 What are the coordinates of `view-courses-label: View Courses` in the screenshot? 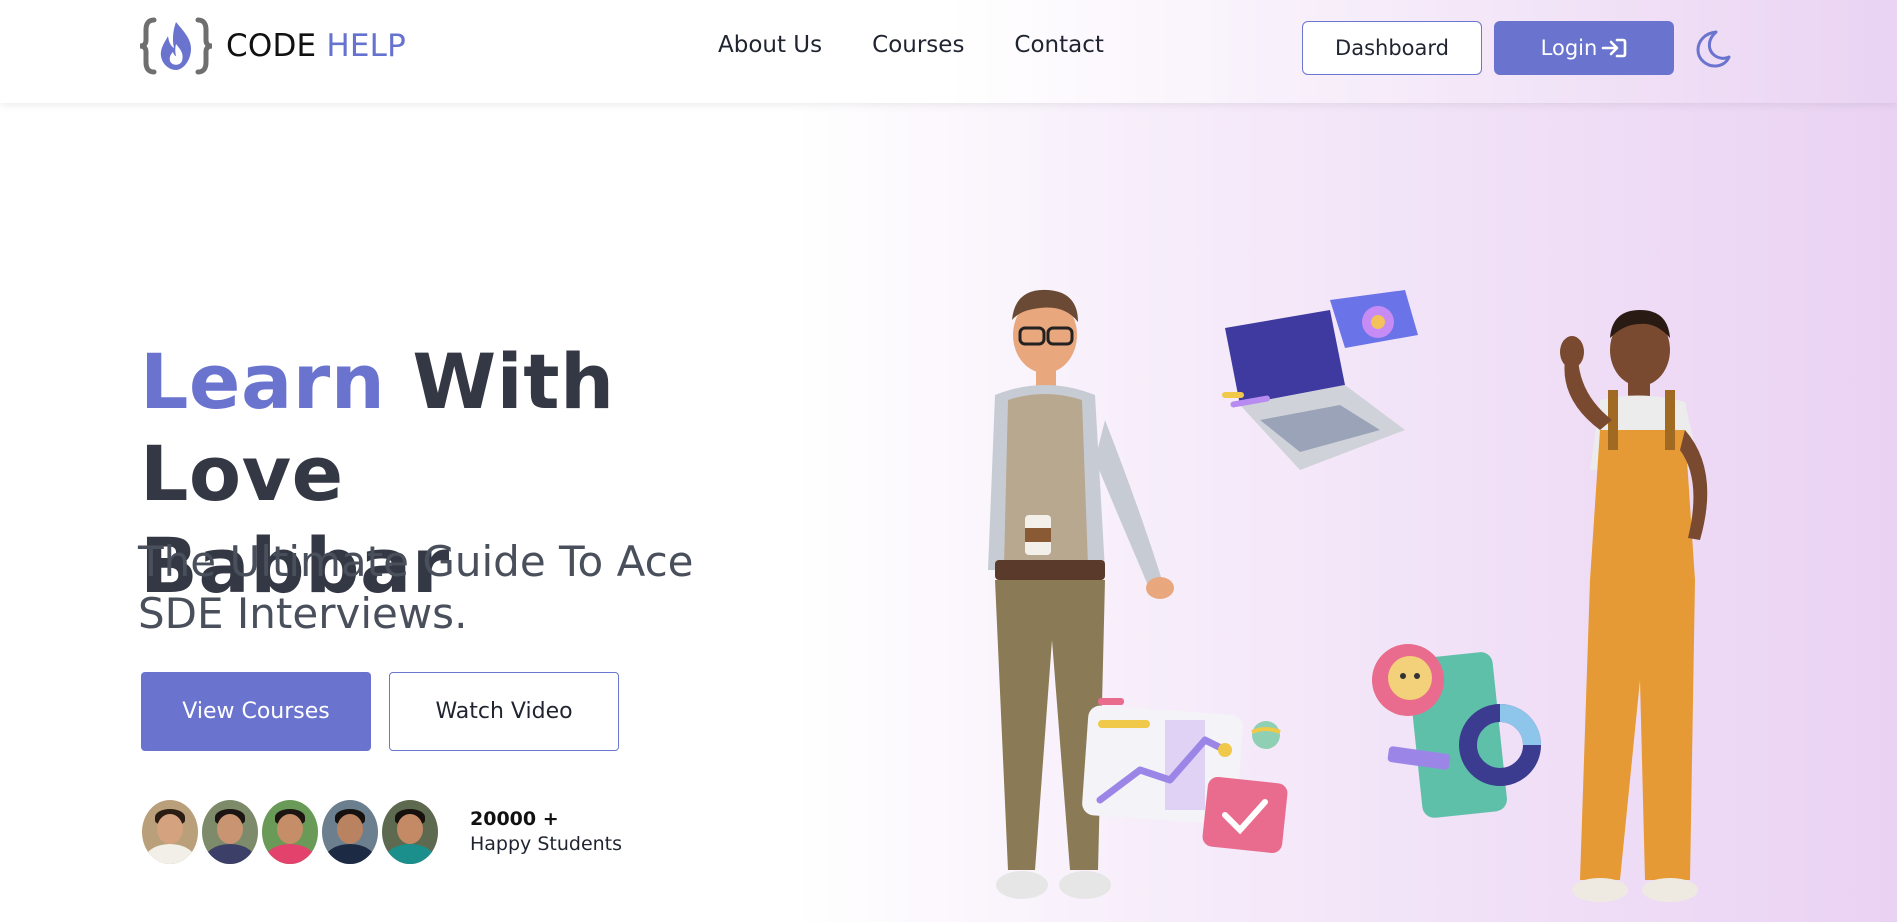 It's located at (256, 711).